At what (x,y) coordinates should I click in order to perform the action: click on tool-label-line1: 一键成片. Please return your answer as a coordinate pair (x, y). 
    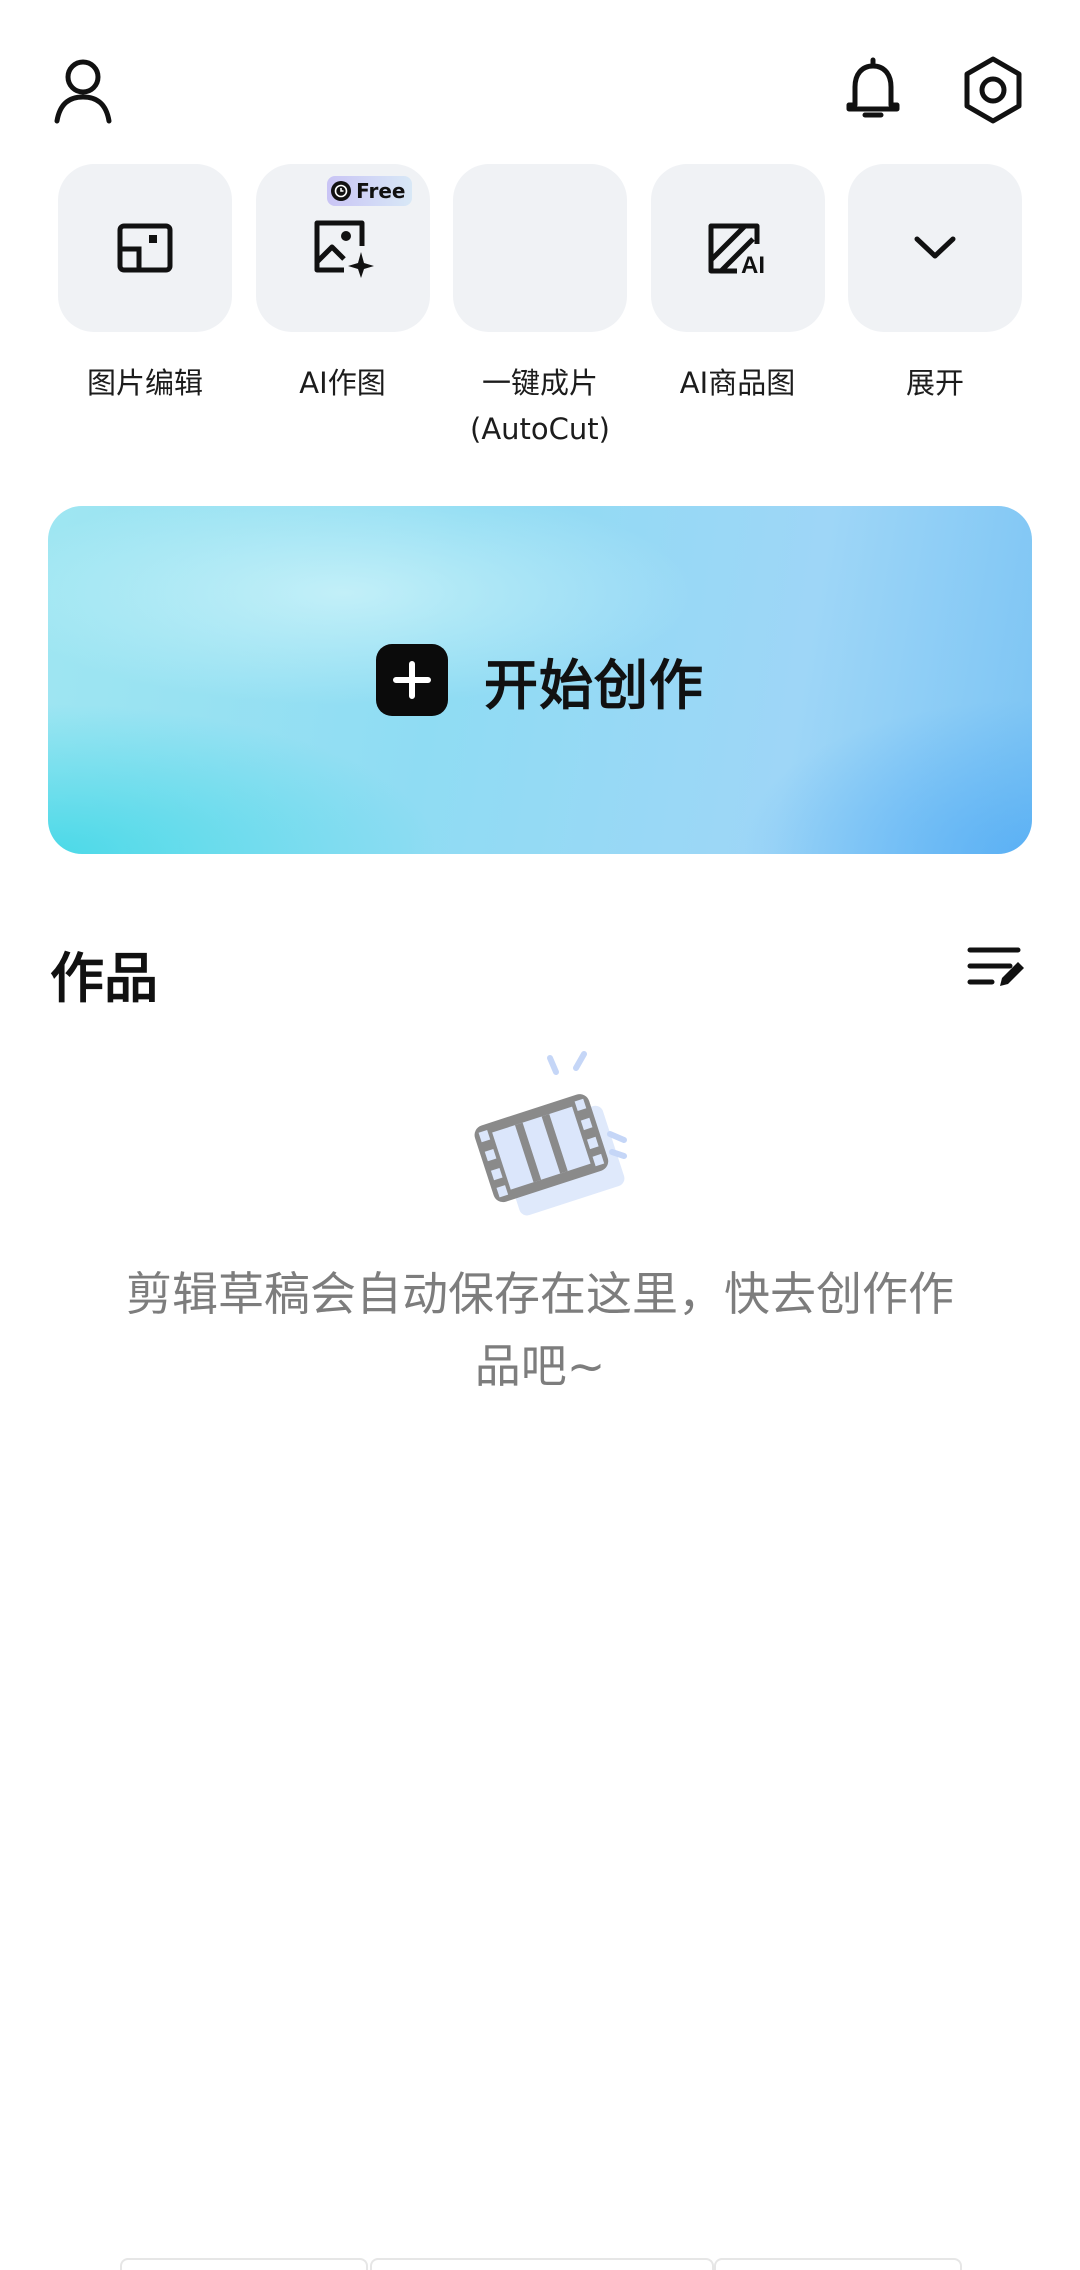
    Looking at the image, I should click on (539, 383).